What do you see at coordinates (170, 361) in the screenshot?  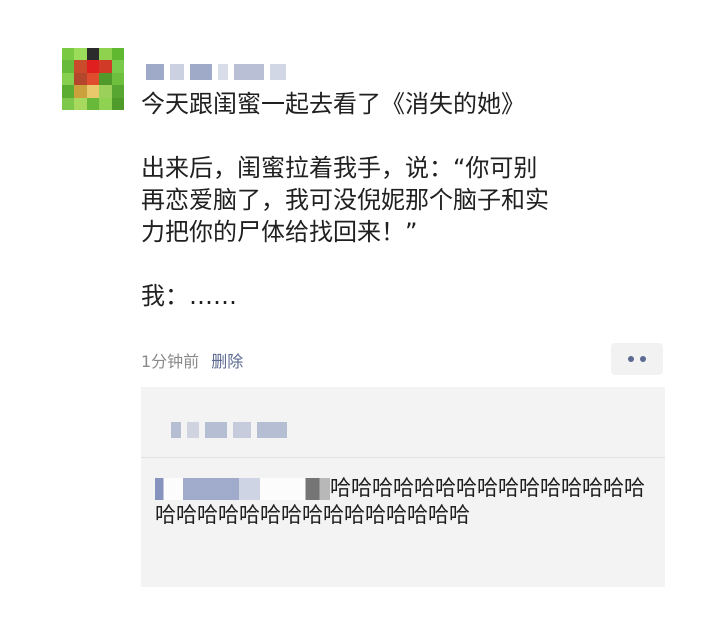 I see `post-time: 1分钟前` at bounding box center [170, 361].